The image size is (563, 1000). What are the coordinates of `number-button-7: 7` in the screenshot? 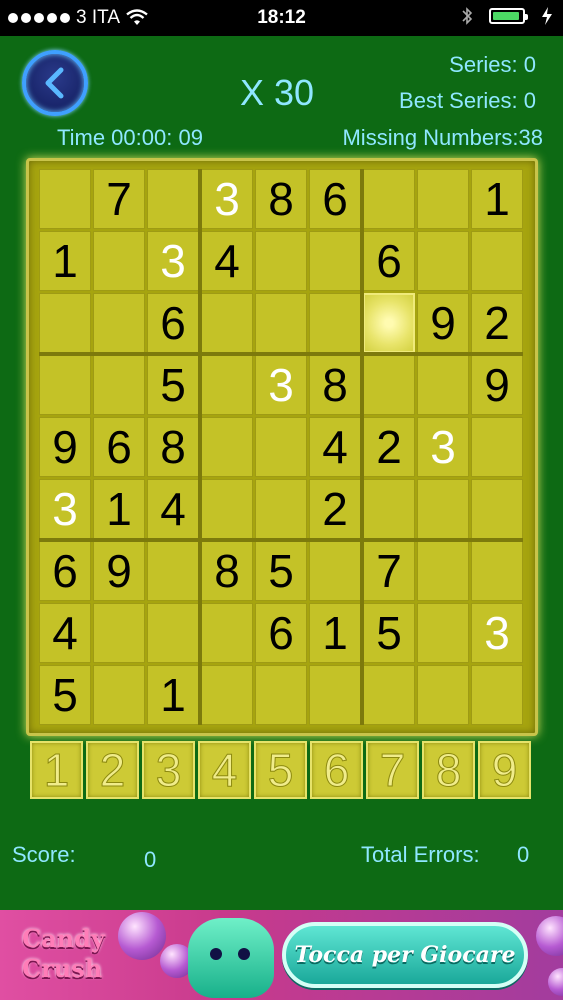 It's located at (392, 770).